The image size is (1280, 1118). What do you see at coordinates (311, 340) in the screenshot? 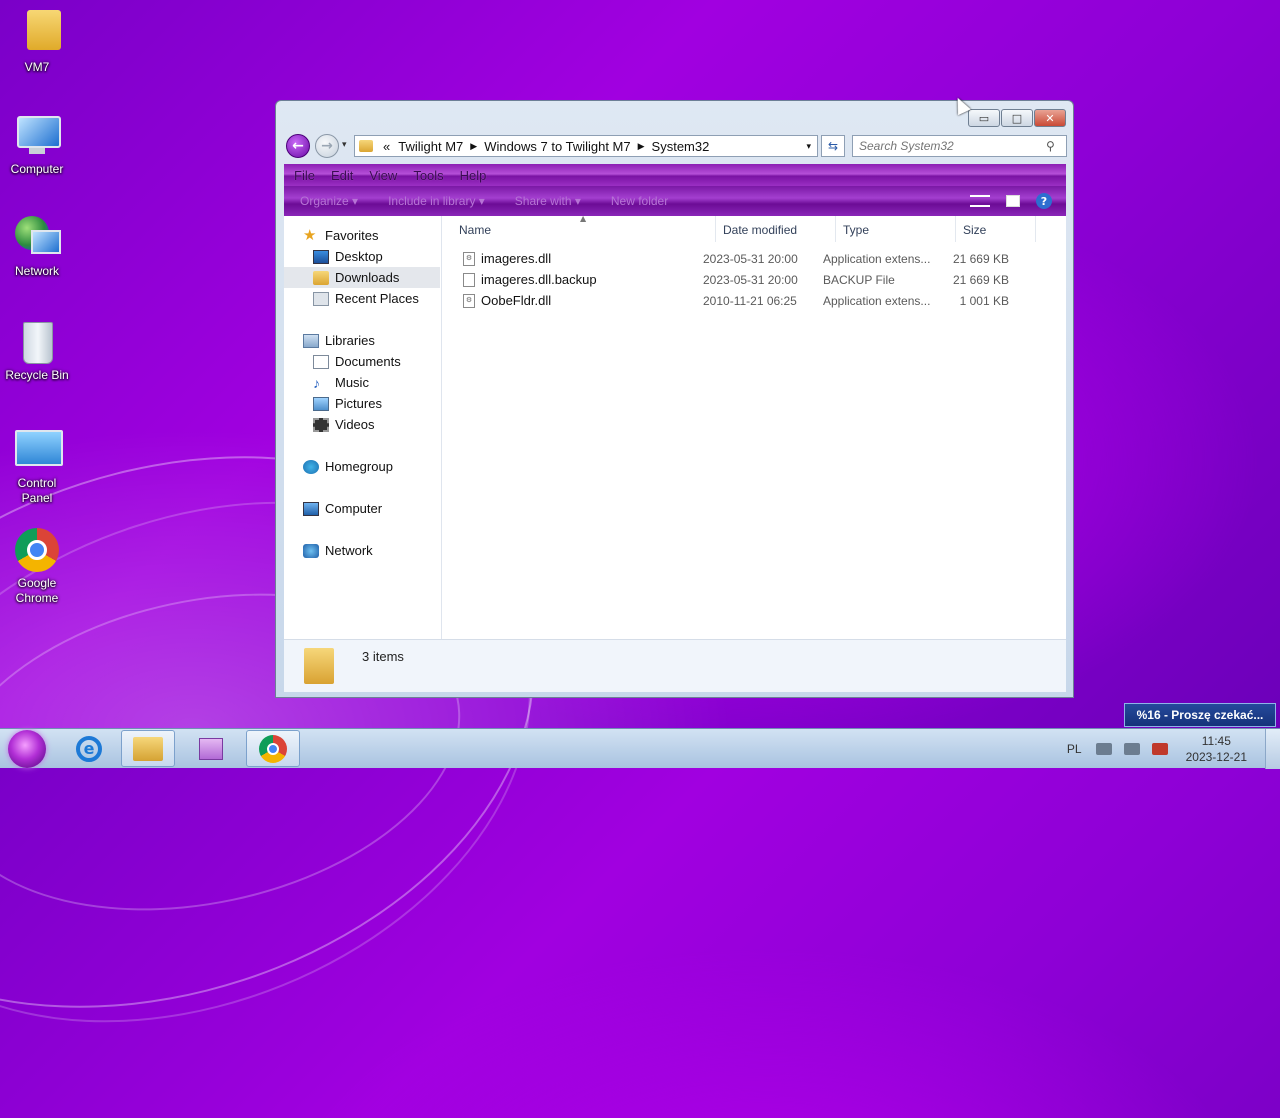
I see `libraries-icon` at bounding box center [311, 340].